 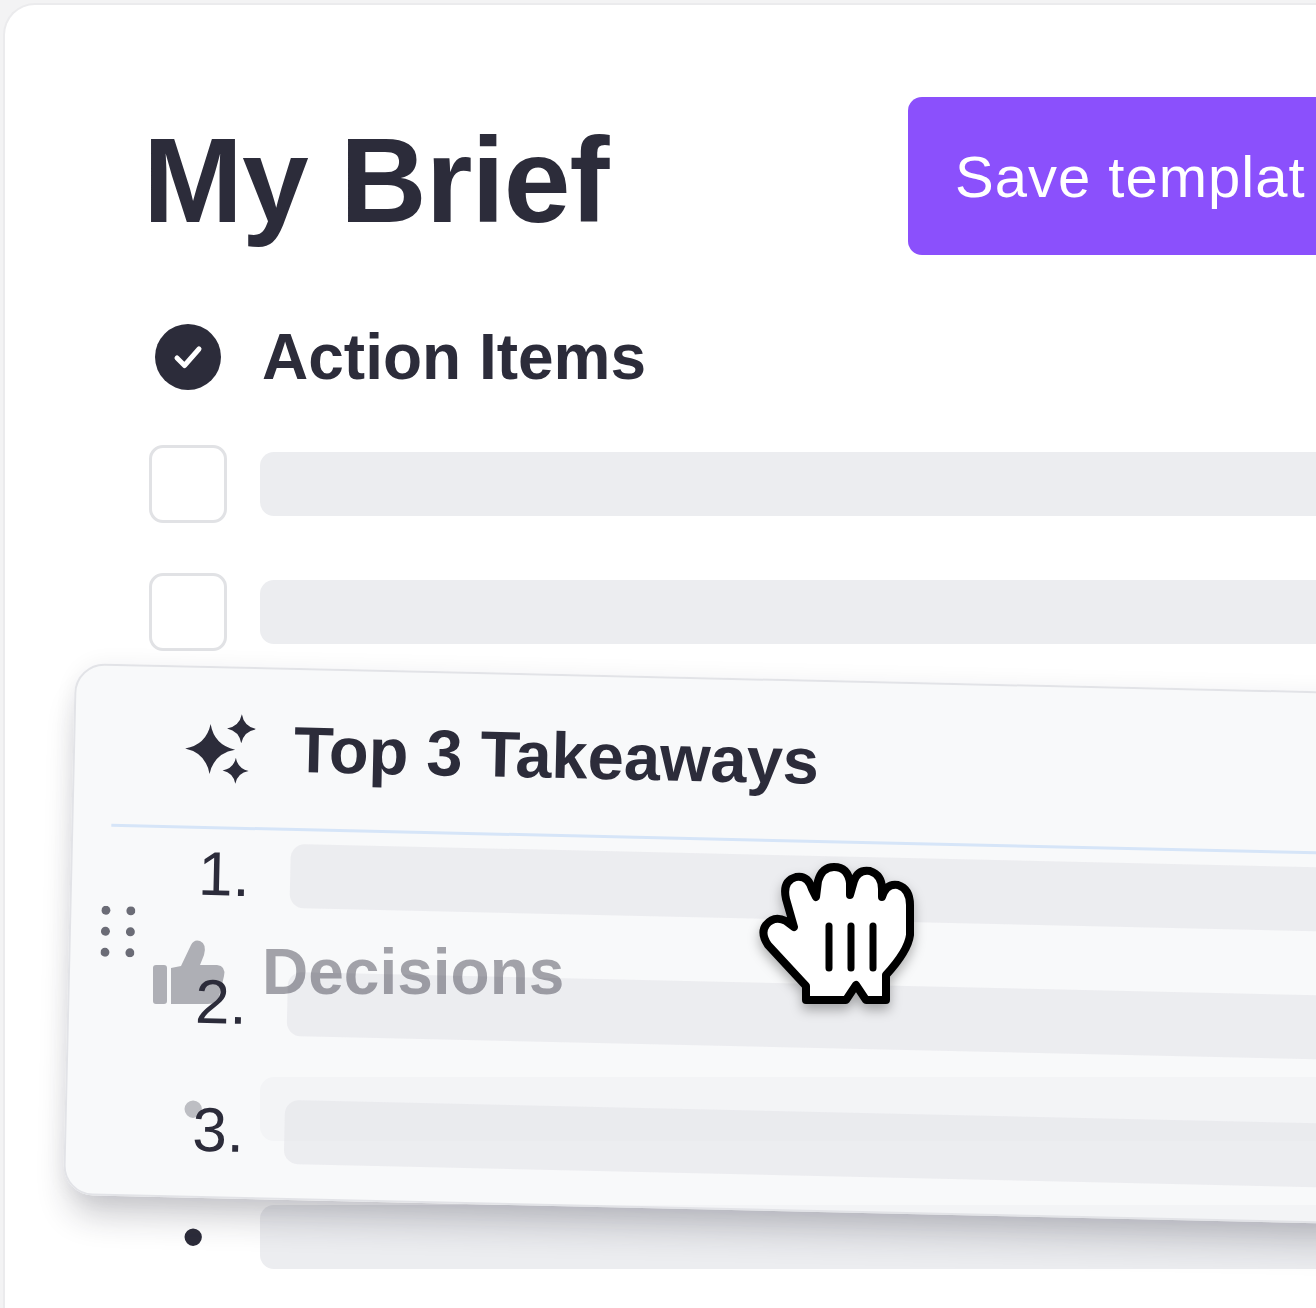 What do you see at coordinates (188, 357) in the screenshot?
I see `check-circle-icon` at bounding box center [188, 357].